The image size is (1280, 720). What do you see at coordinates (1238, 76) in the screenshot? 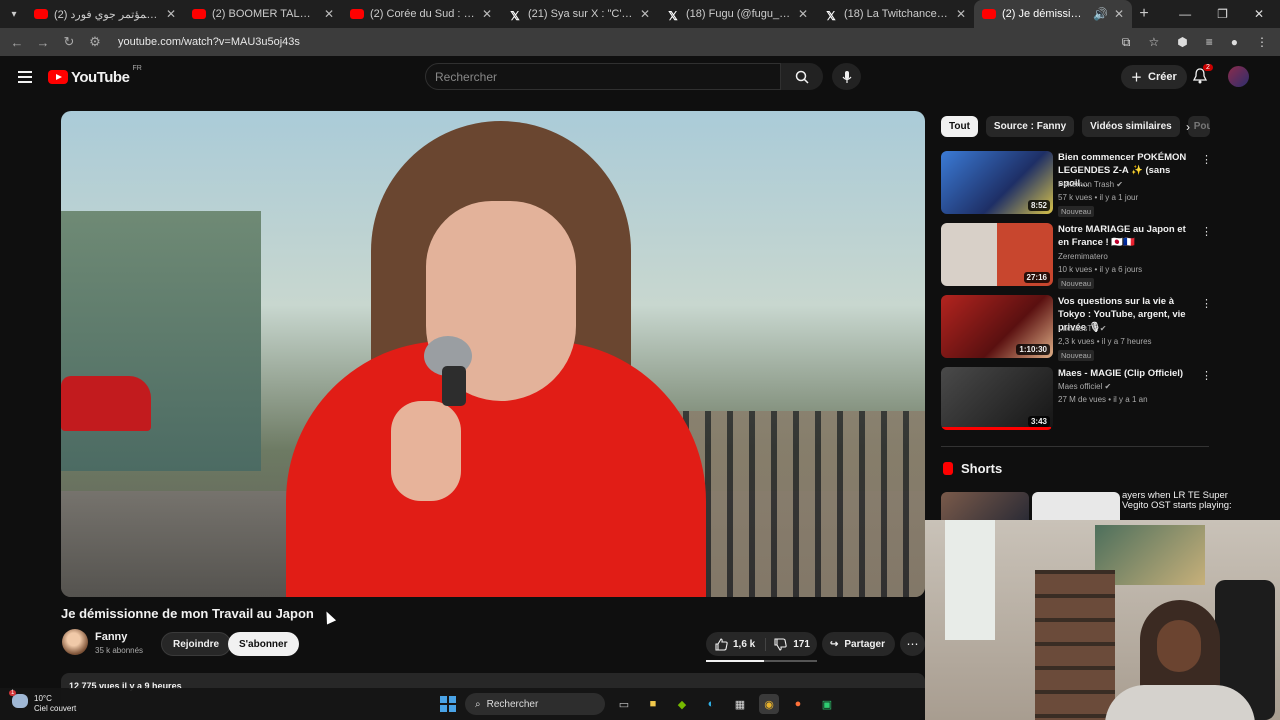
I see `account-avatar` at bounding box center [1238, 76].